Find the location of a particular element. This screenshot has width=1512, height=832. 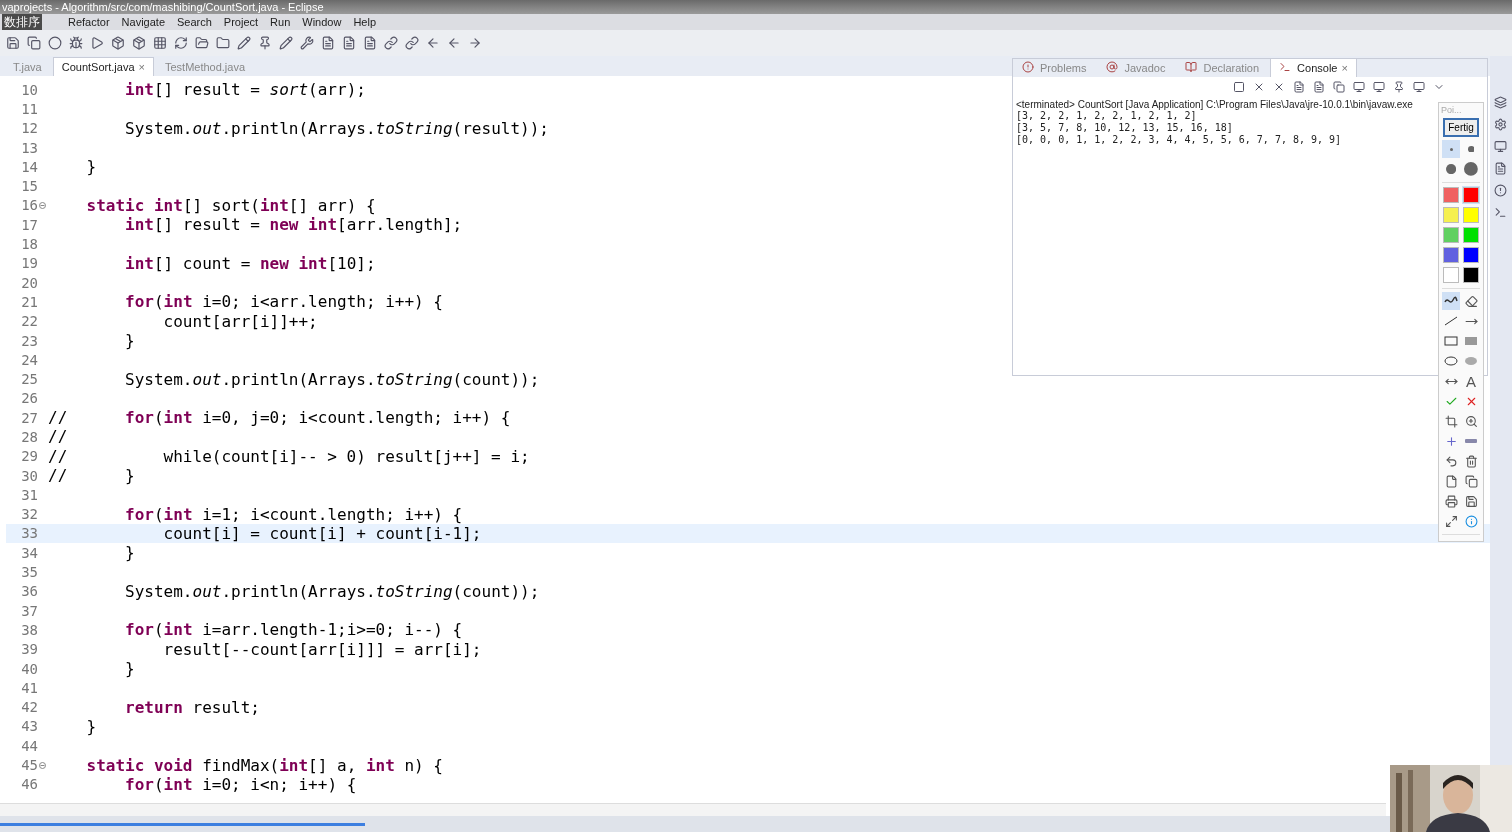

code-line: result[--count[arr[i]]] = arr[i]; is located at coordinates (322, 649).